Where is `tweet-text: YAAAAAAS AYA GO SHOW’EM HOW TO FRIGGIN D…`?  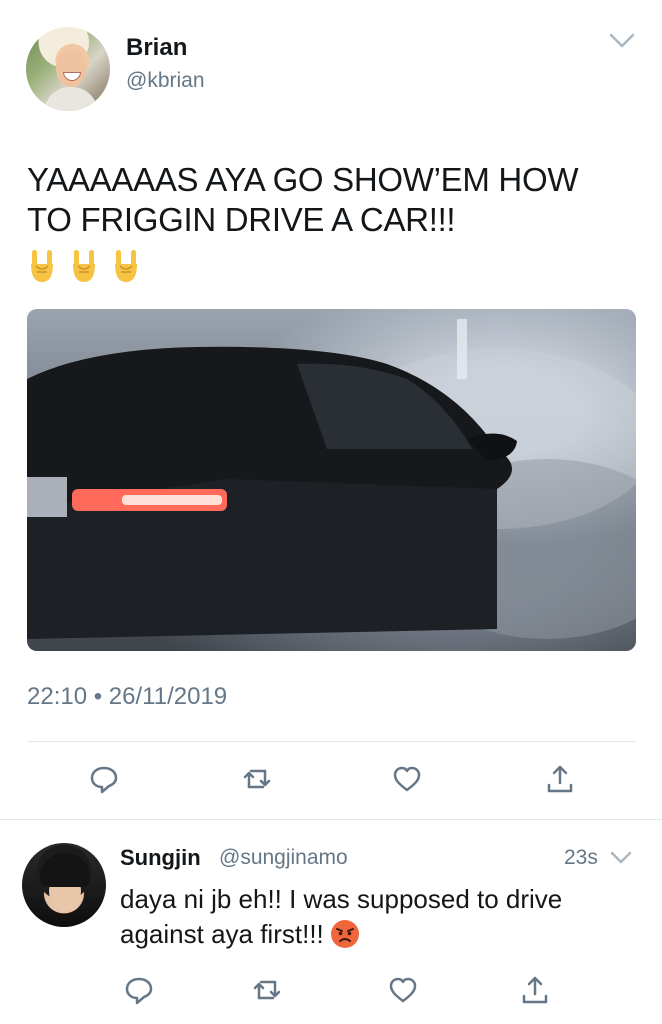 tweet-text: YAAAAAAS AYA GO SHOW’EM HOW TO FRIGGIN D… is located at coordinates (303, 199).